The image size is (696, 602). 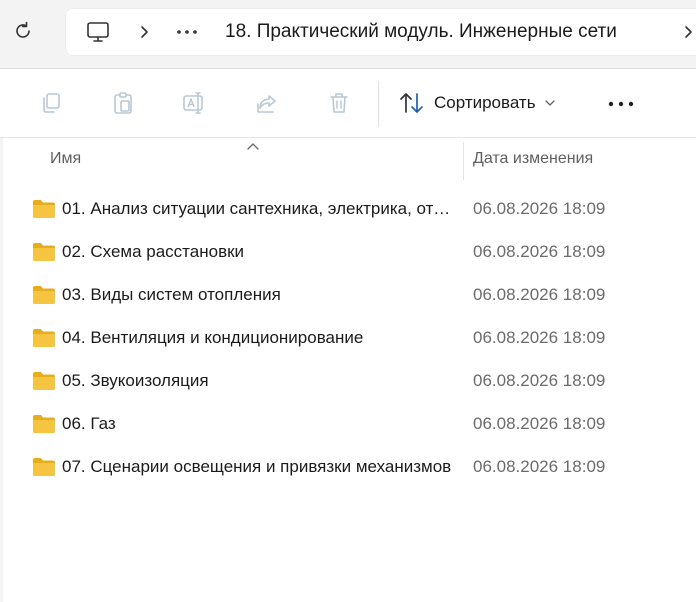 I want to click on paste-icon, so click(x=123, y=103).